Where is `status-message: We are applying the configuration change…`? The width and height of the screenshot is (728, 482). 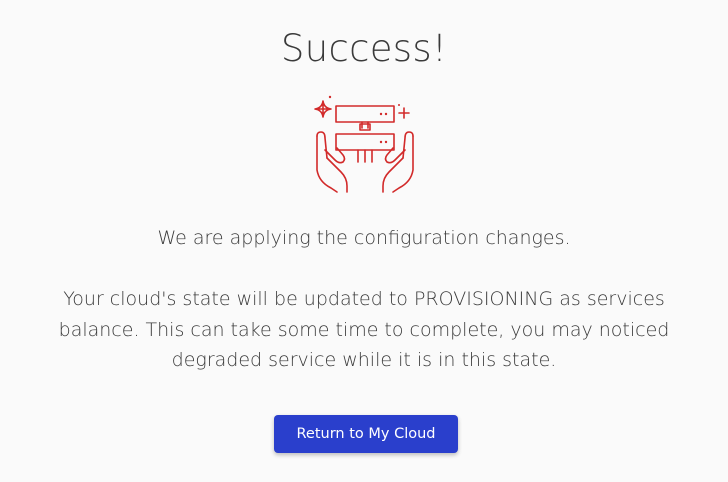 status-message: We are applying the configuration change… is located at coordinates (364, 238).